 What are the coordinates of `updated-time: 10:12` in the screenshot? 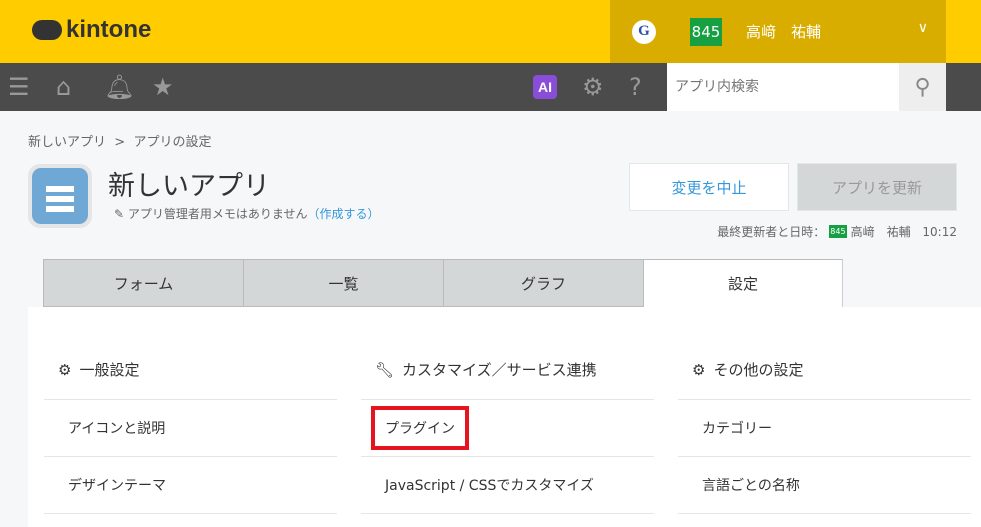 It's located at (939, 231).